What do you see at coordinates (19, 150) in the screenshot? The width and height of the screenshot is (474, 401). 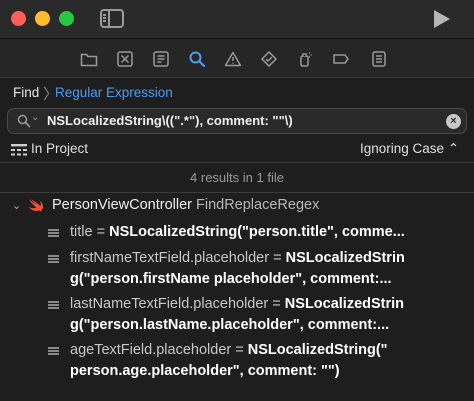 I see `project-scope-icon` at bounding box center [19, 150].